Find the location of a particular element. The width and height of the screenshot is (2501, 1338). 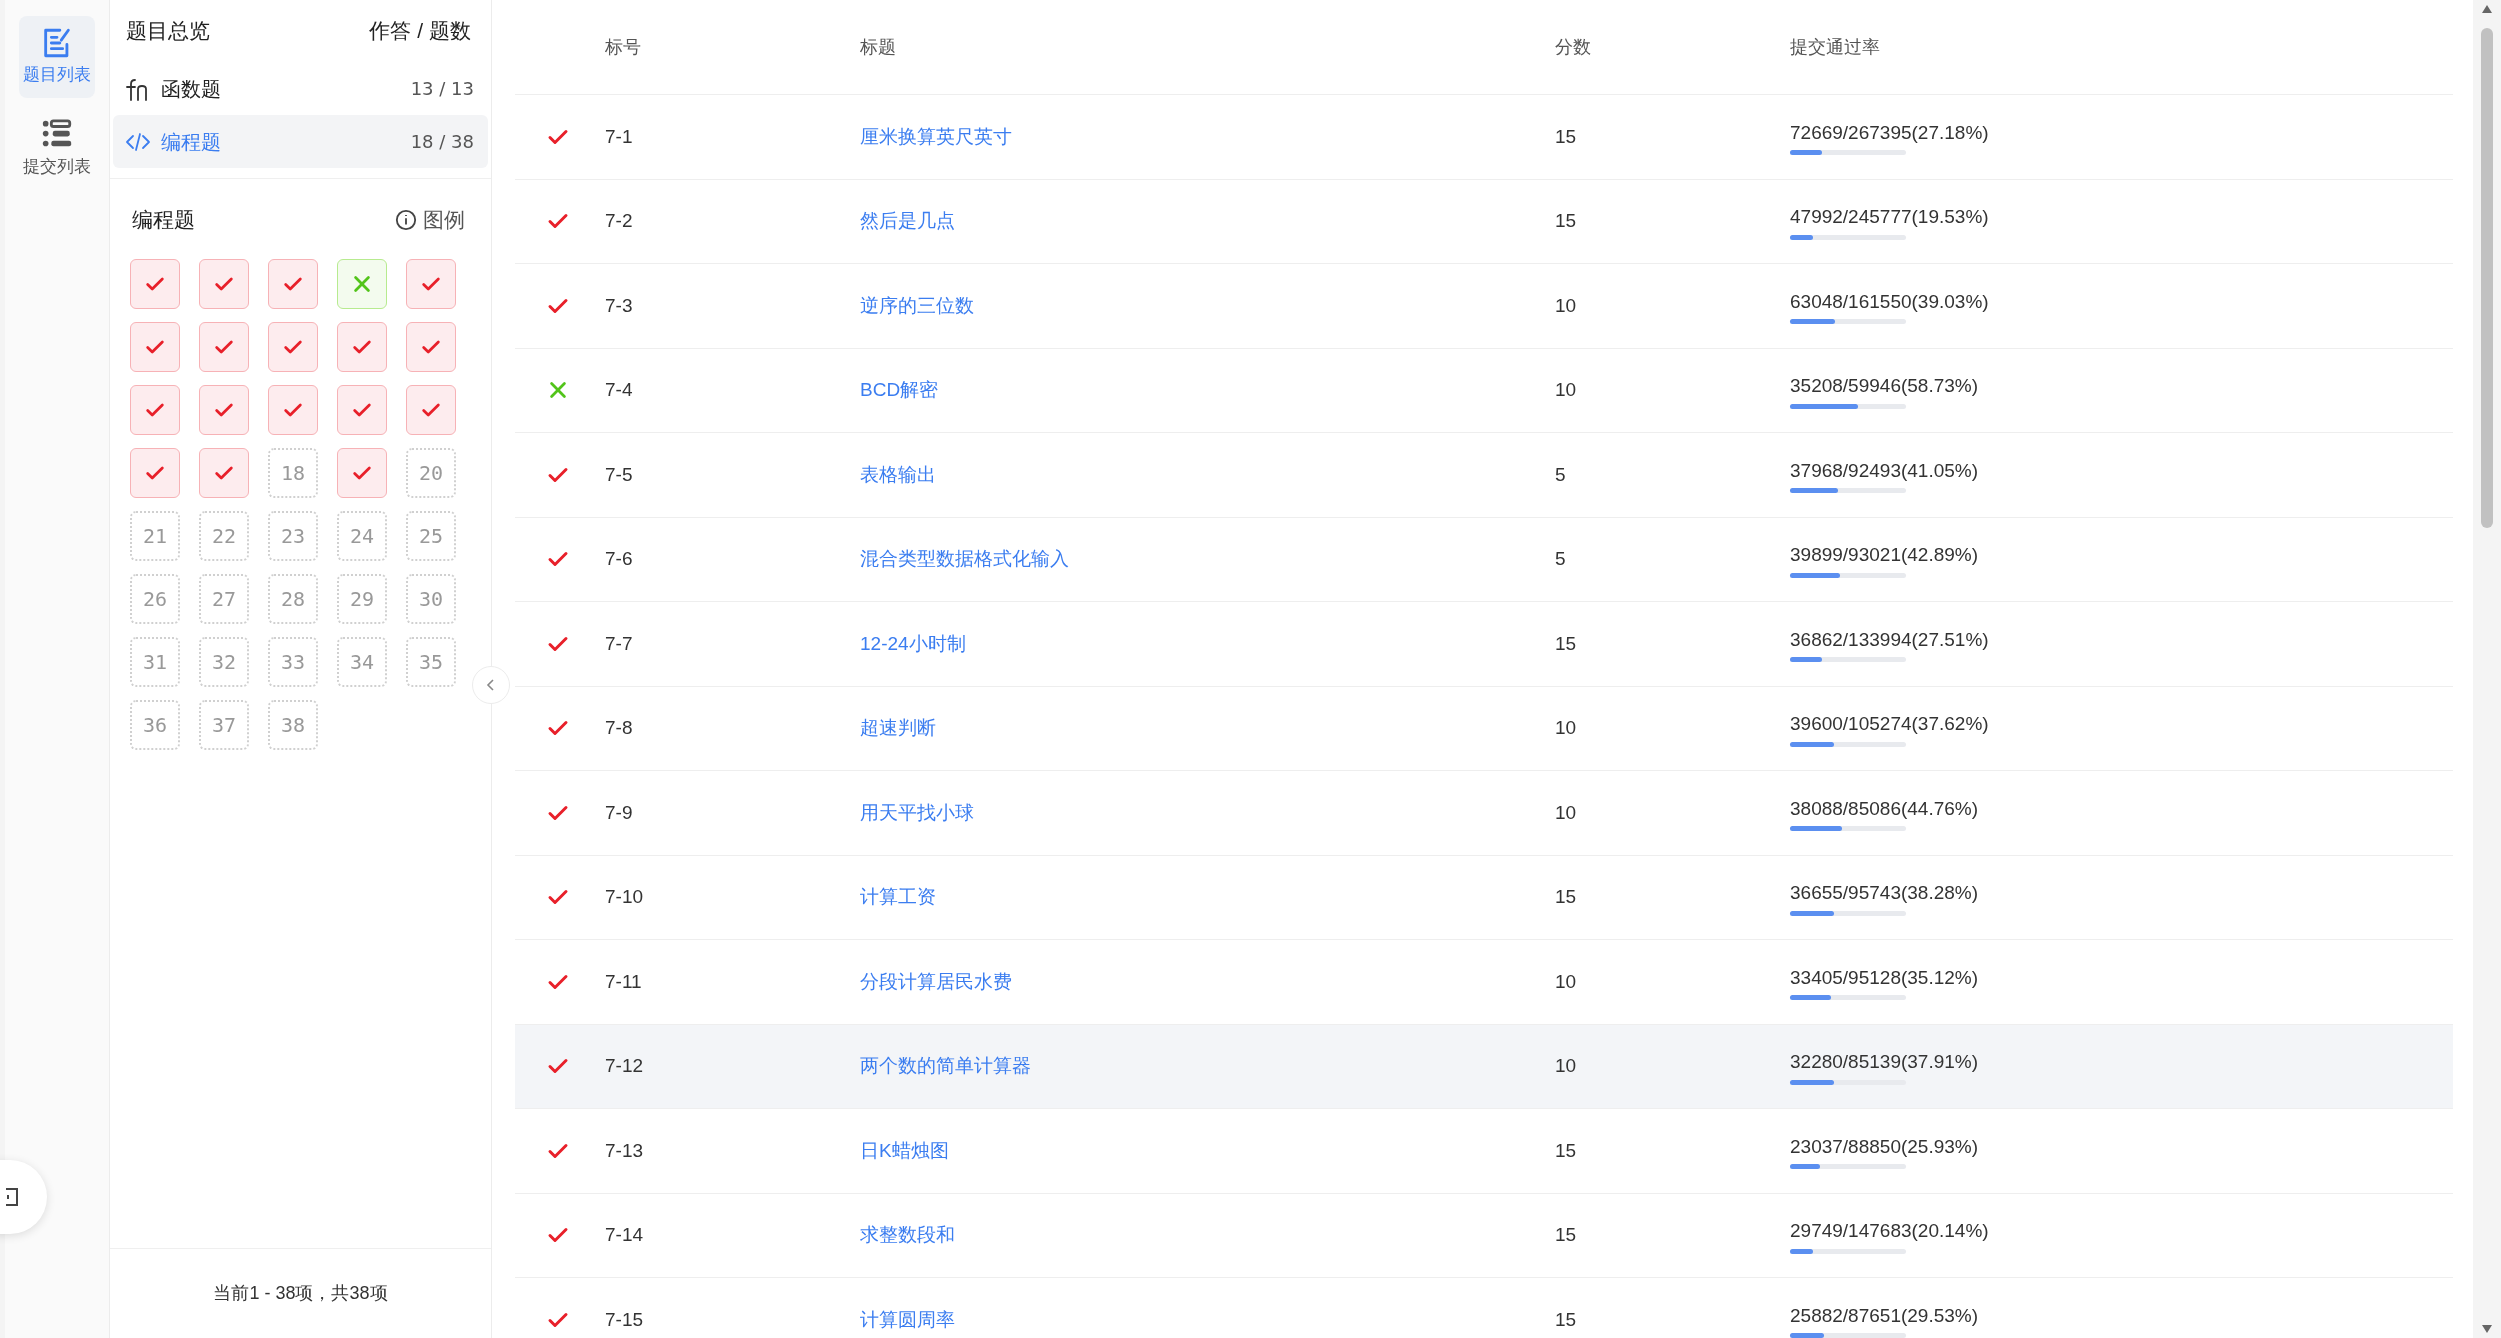

column-header: 标号 is located at coordinates (623, 47).